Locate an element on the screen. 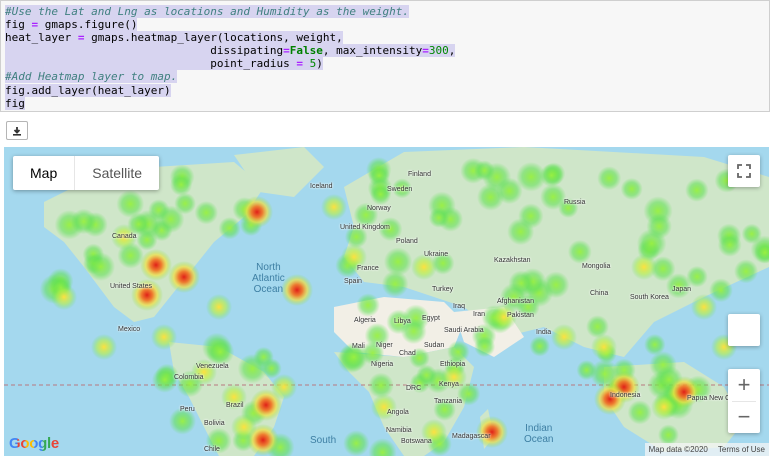  place-label-saudi-arabia: Saudi Arabia is located at coordinates (464, 330).